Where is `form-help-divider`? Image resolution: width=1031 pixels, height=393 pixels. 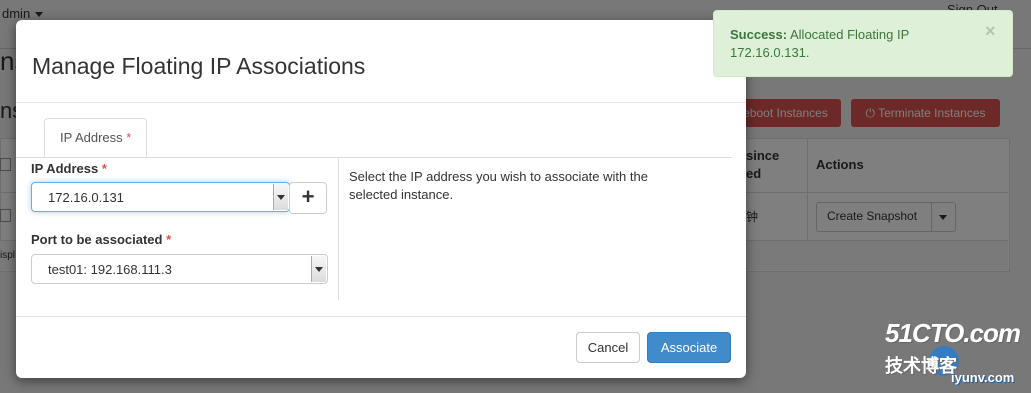 form-help-divider is located at coordinates (338, 229).